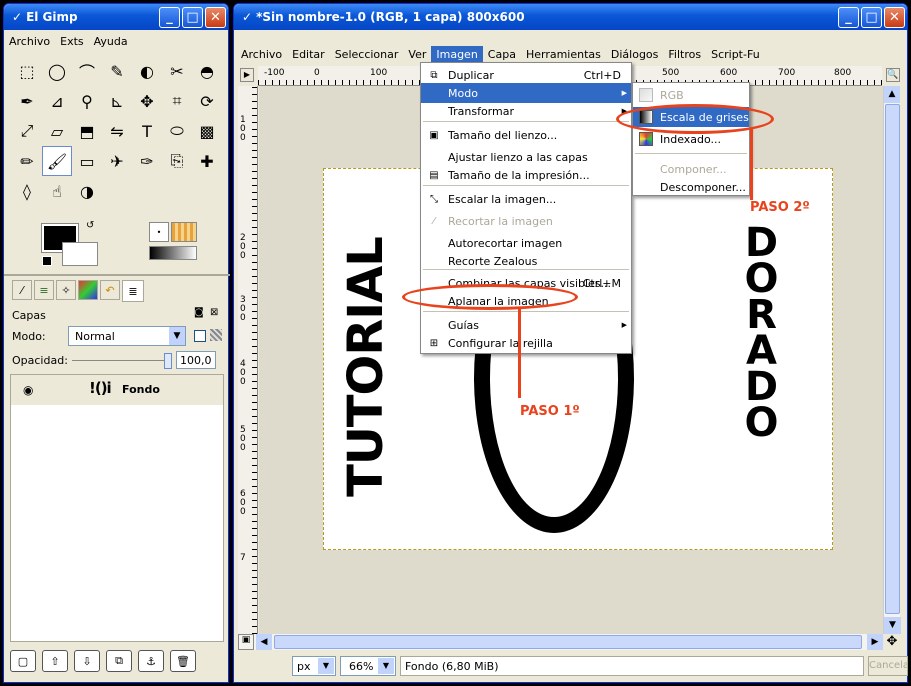 The width and height of the screenshot is (911, 686). I want to click on new-layer-button: ▢, so click(23, 661).